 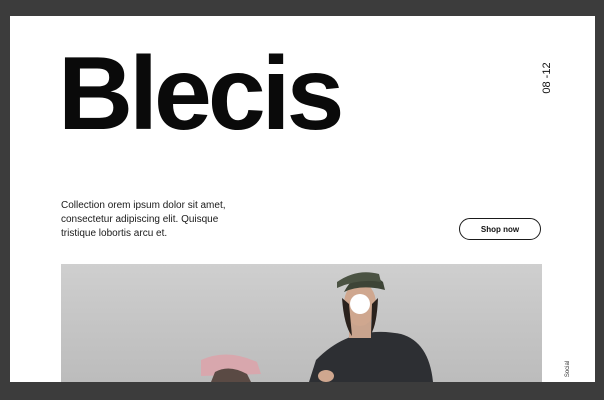 What do you see at coordinates (317, 327) in the screenshot?
I see `hero-photo-illustration` at bounding box center [317, 327].